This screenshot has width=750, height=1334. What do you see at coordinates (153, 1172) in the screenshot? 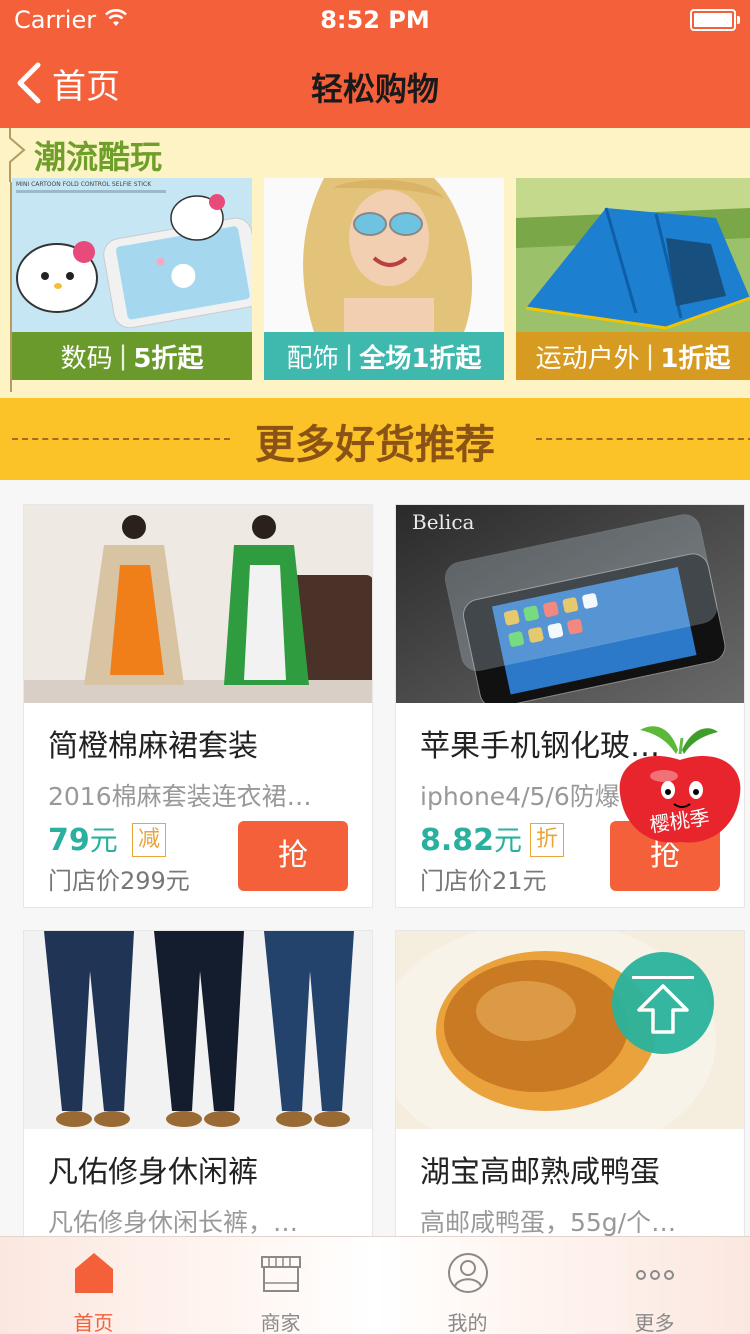
I see `product-title: 凡佑修身休闲裤` at bounding box center [153, 1172].